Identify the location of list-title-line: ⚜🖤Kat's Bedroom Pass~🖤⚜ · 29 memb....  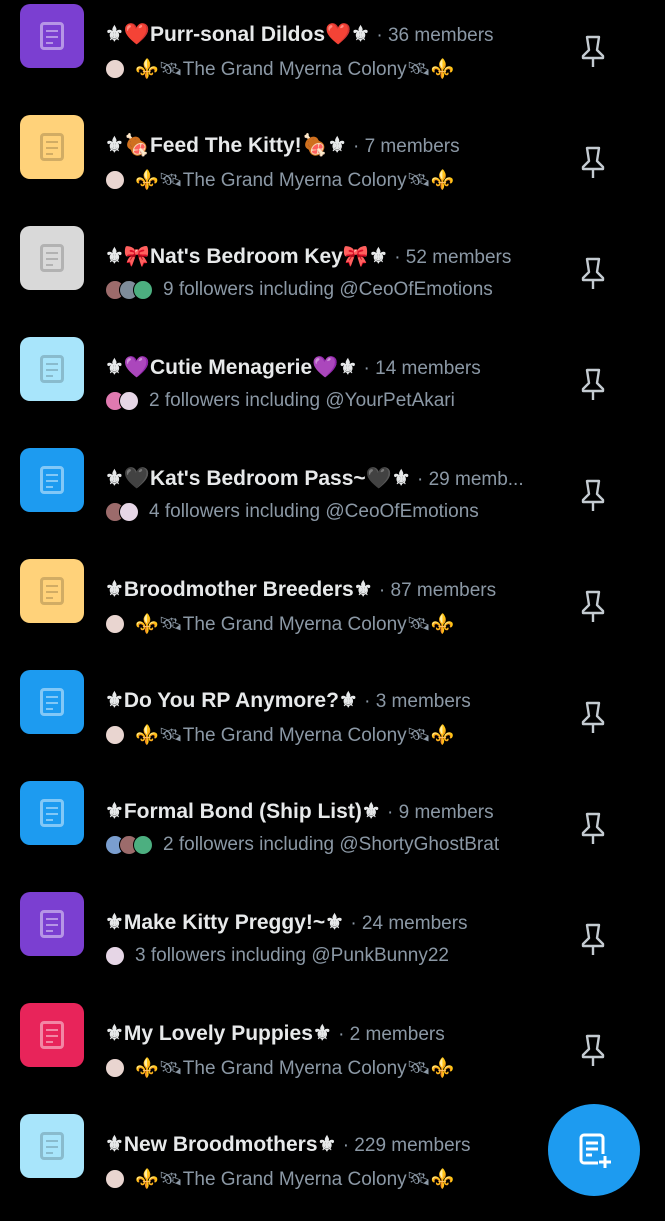
(330, 478).